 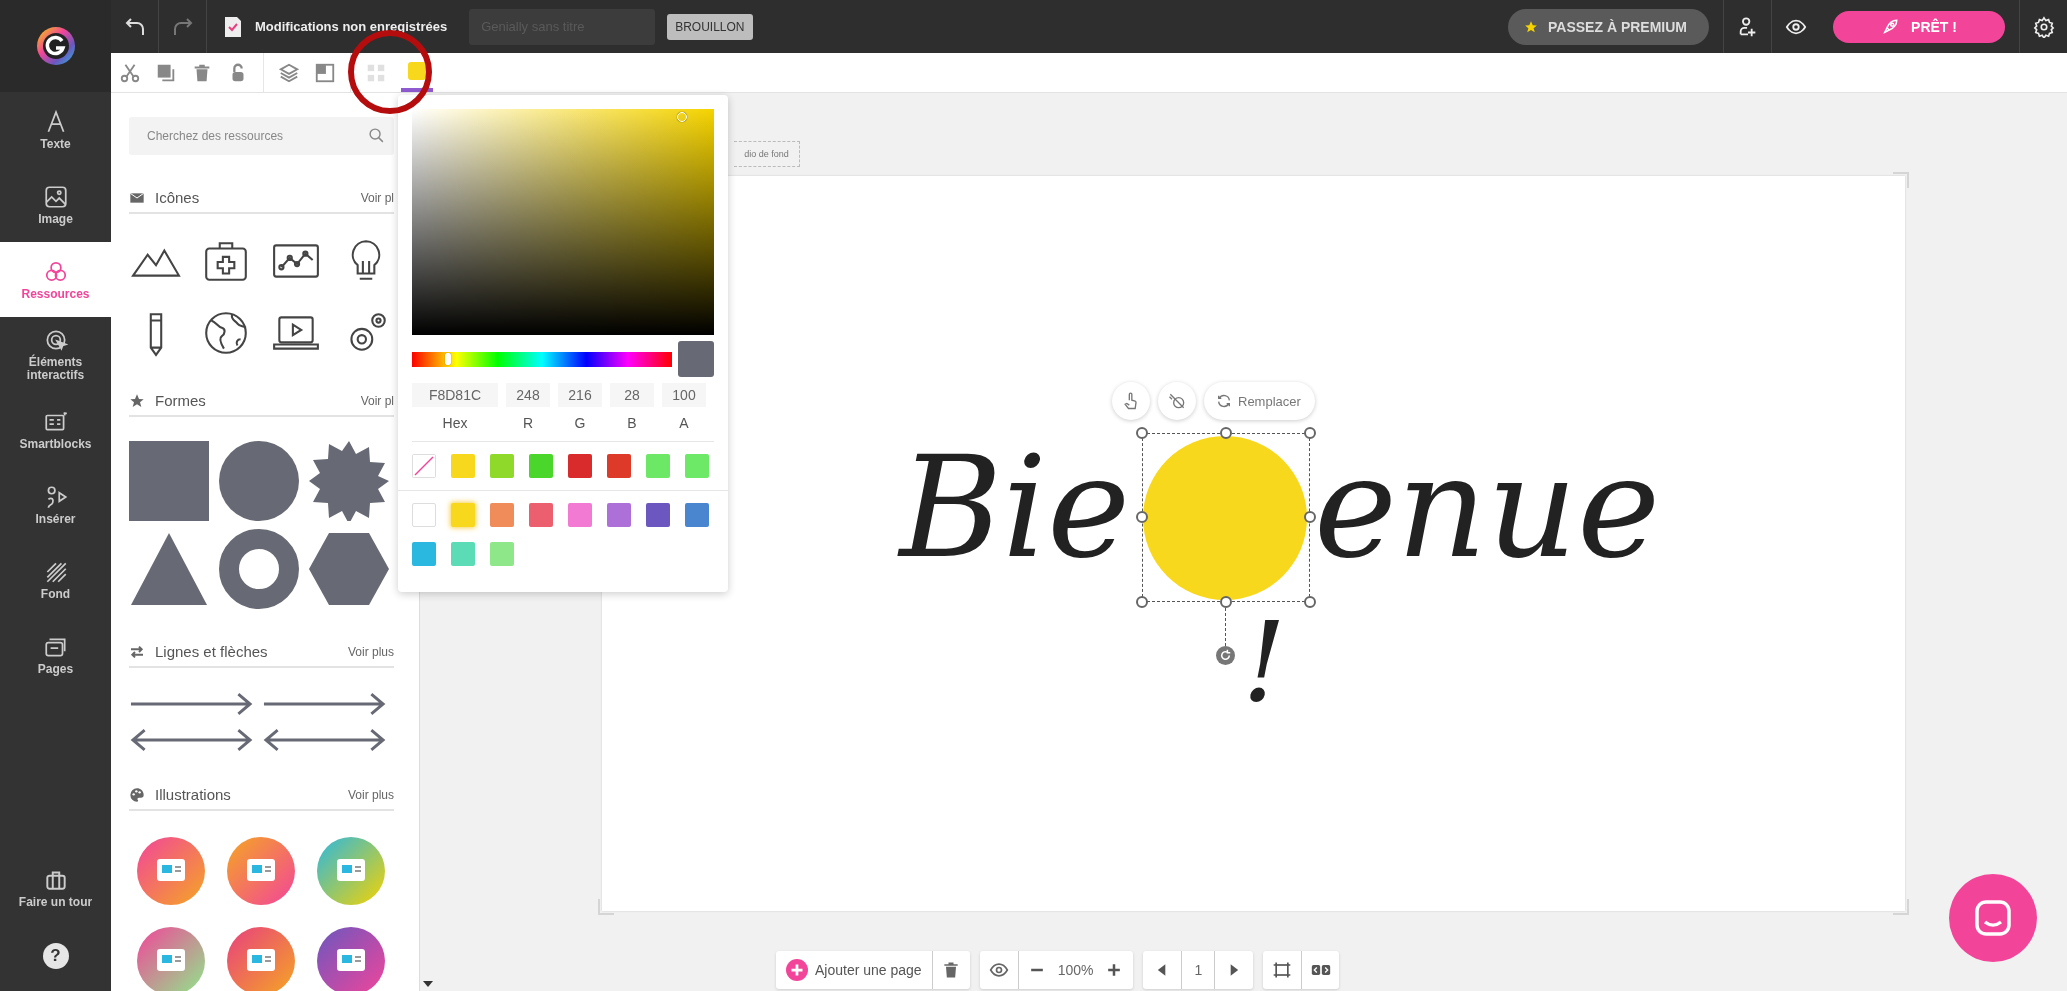 What do you see at coordinates (710, 26) in the screenshot?
I see `status-badge: BROUILLON` at bounding box center [710, 26].